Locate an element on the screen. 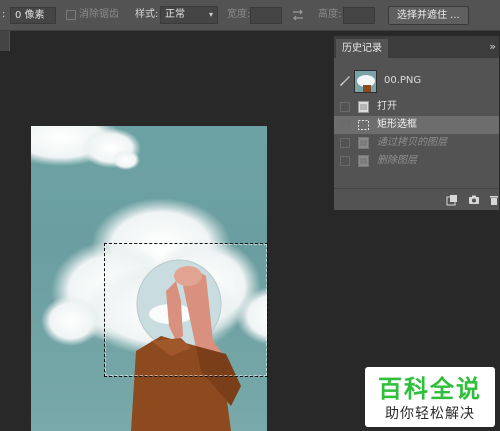  height-input is located at coordinates (359, 15).